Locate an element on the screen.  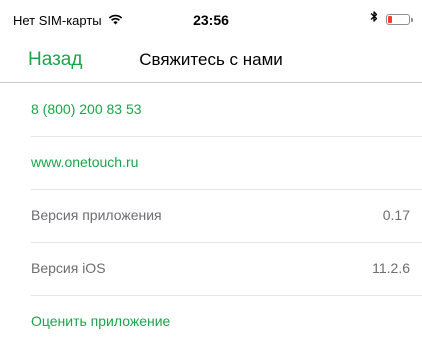
battery-level is located at coordinates (390, 19).